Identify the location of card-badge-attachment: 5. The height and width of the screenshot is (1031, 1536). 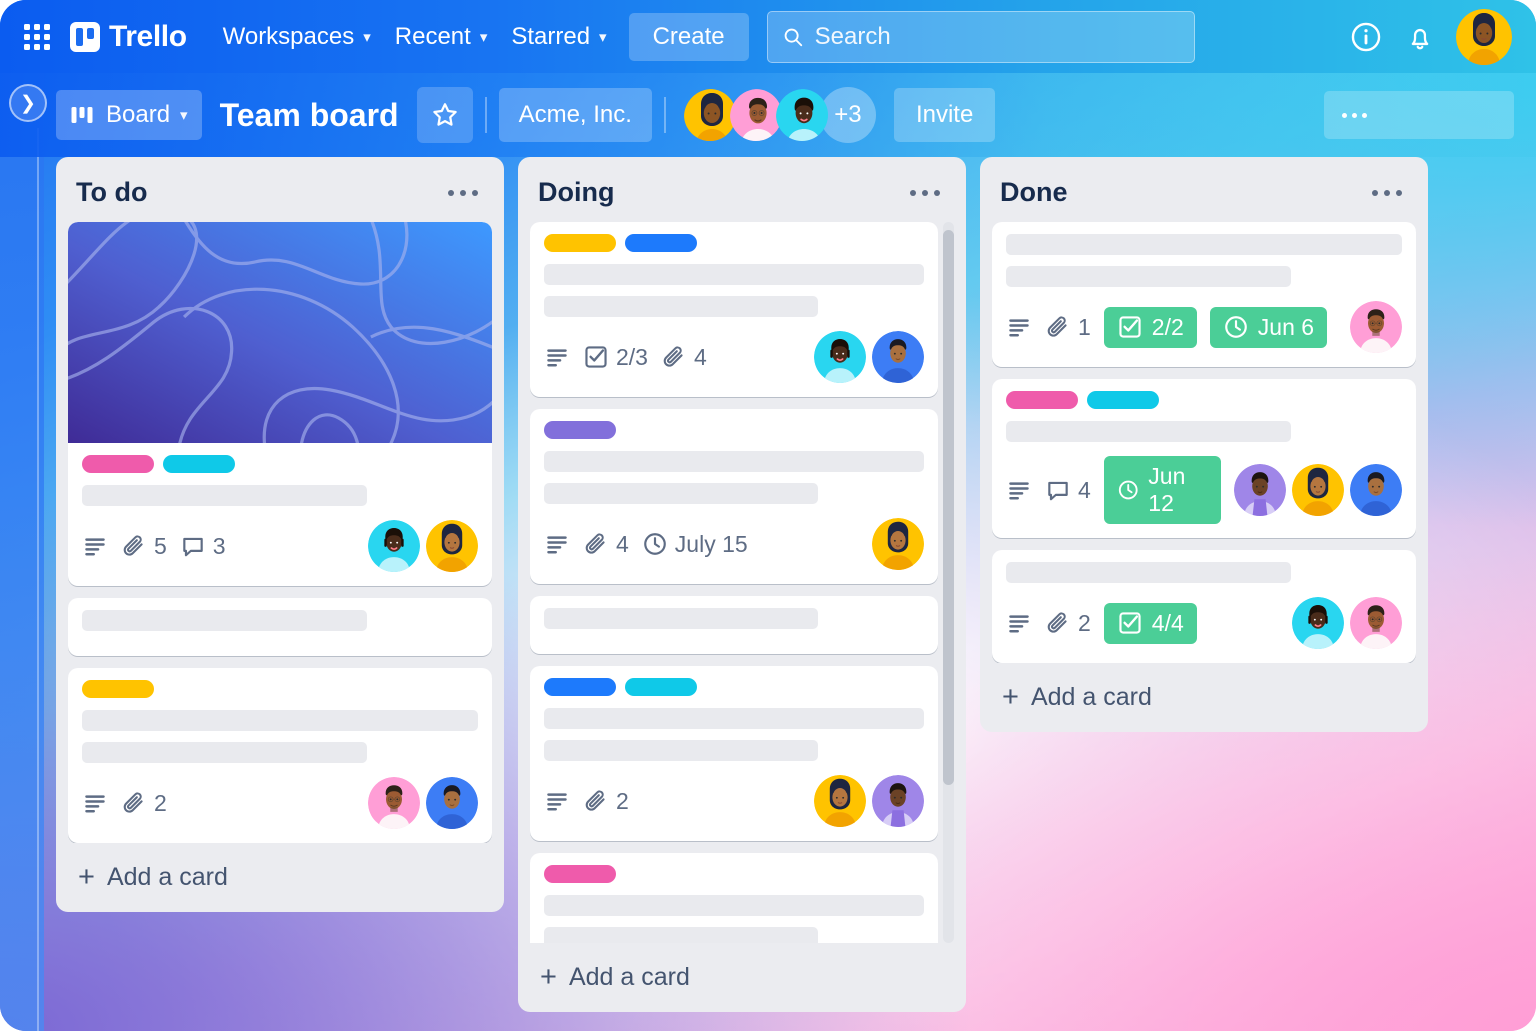
(144, 546).